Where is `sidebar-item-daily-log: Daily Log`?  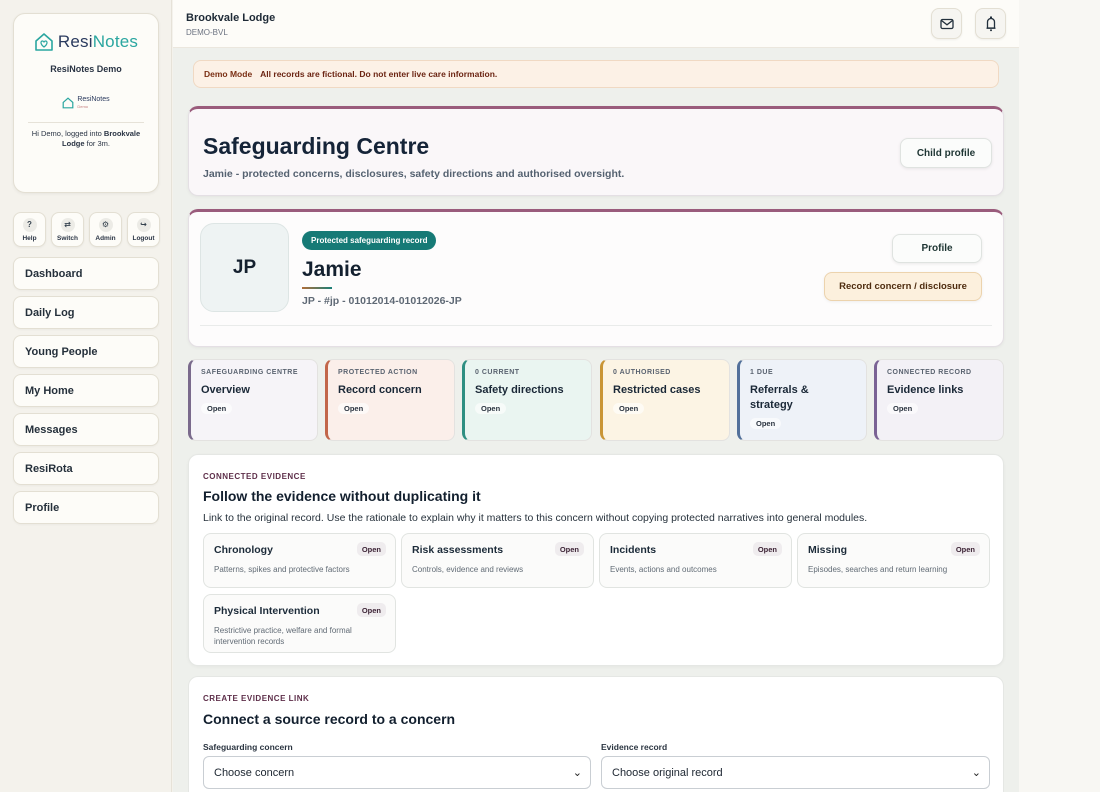
sidebar-item-daily-log: Daily Log is located at coordinates (86, 312).